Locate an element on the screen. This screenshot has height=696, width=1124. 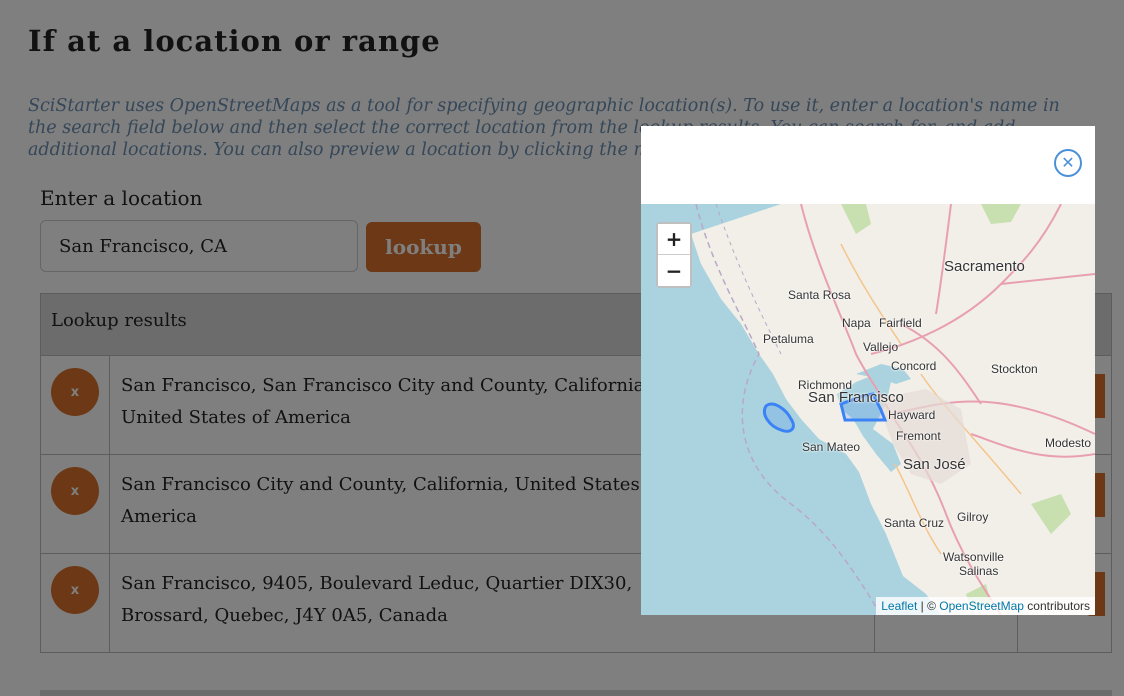
city-label: San Mateo is located at coordinates (831, 447).